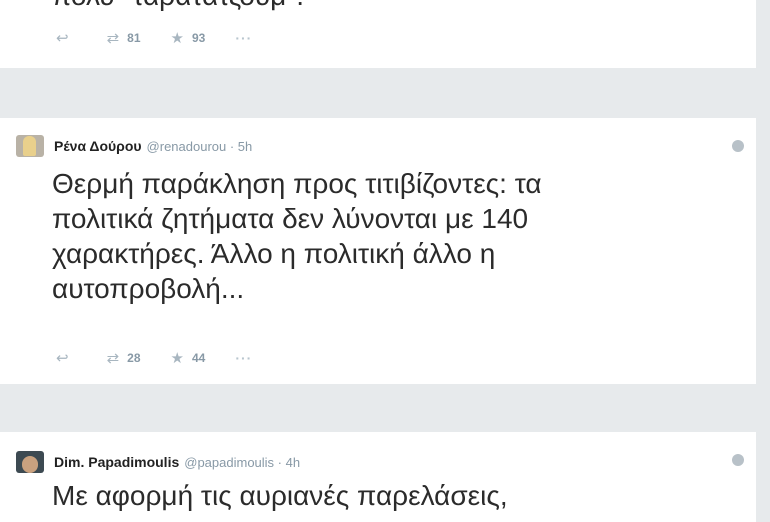 This screenshot has height=522, width=770. Describe the element at coordinates (188, 358) in the screenshot. I see `favorite-button: ★ 44` at that location.